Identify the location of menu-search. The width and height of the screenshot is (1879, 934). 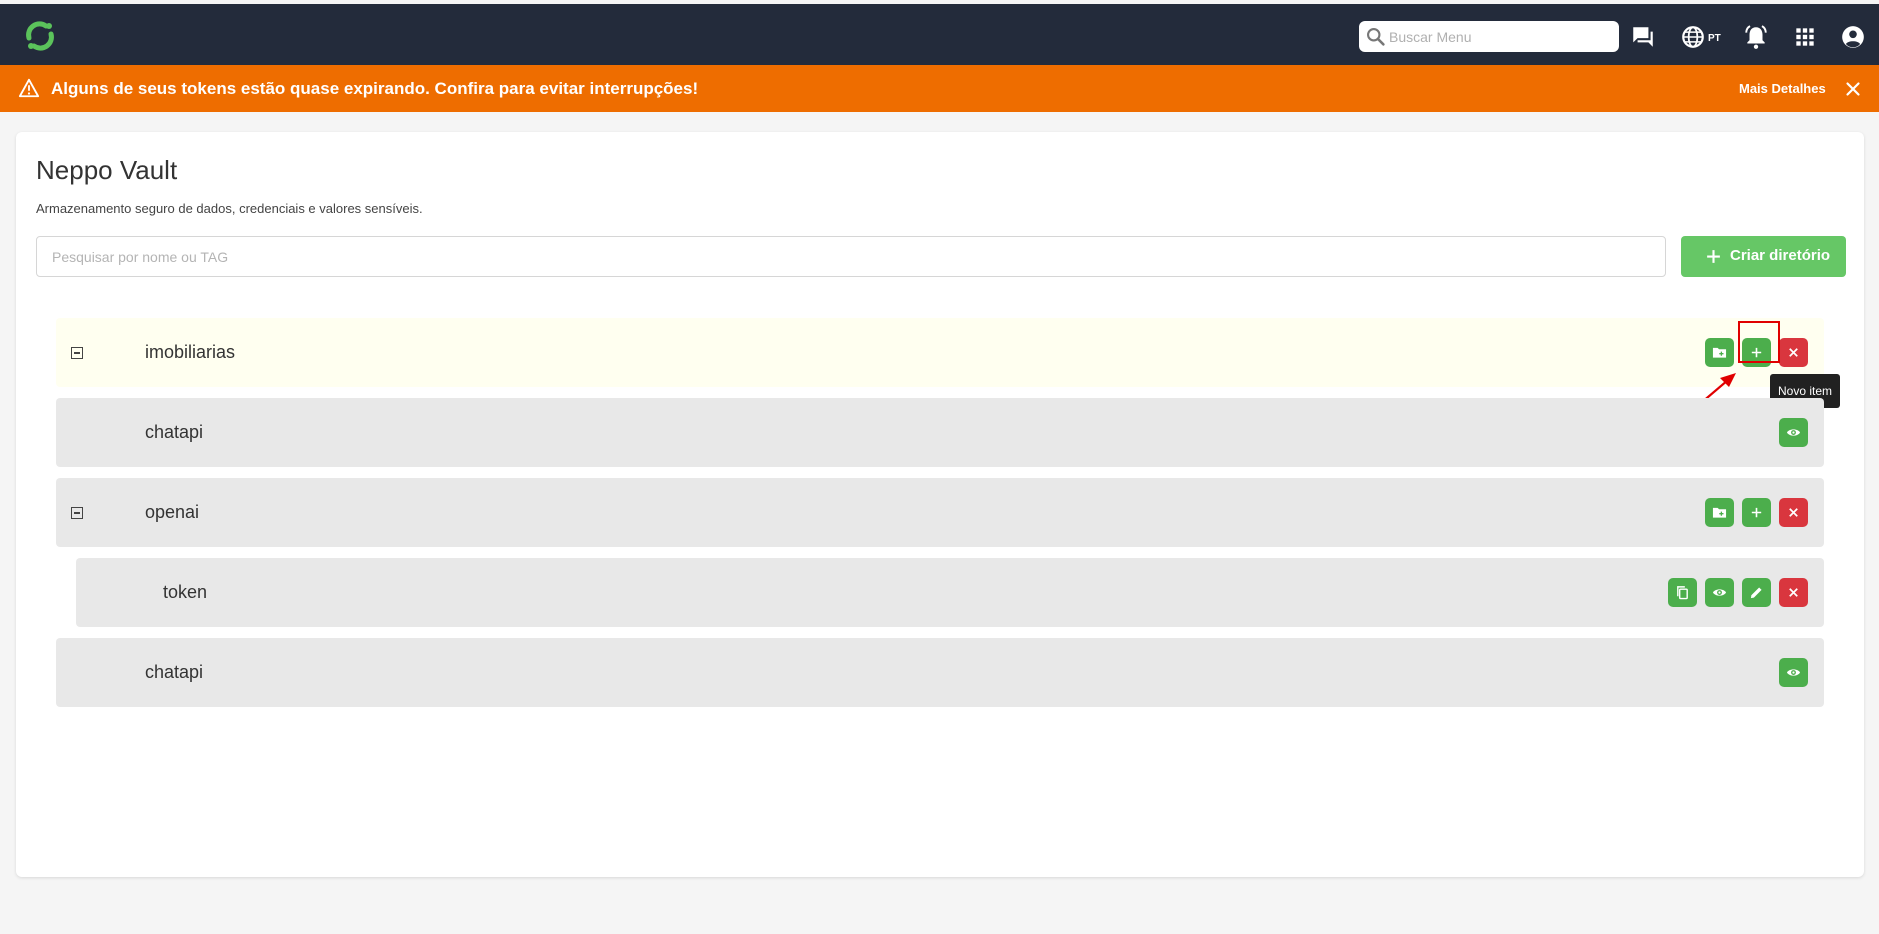
(1489, 36).